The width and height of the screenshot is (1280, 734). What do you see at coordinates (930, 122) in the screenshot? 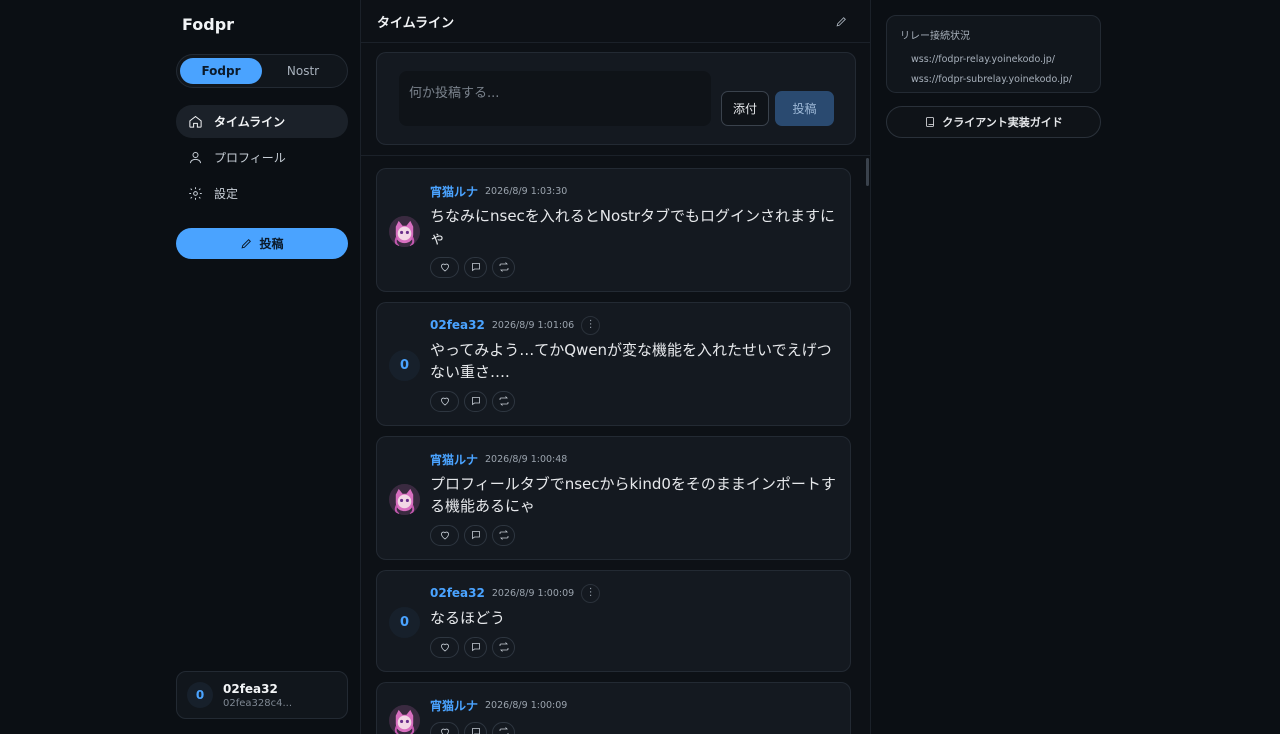
I see `book-icon` at bounding box center [930, 122].